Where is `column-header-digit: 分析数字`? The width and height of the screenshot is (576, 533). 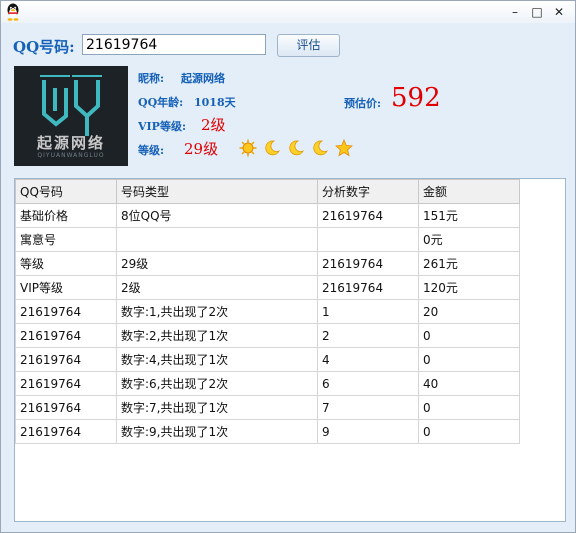 column-header-digit: 分析数字 is located at coordinates (368, 191).